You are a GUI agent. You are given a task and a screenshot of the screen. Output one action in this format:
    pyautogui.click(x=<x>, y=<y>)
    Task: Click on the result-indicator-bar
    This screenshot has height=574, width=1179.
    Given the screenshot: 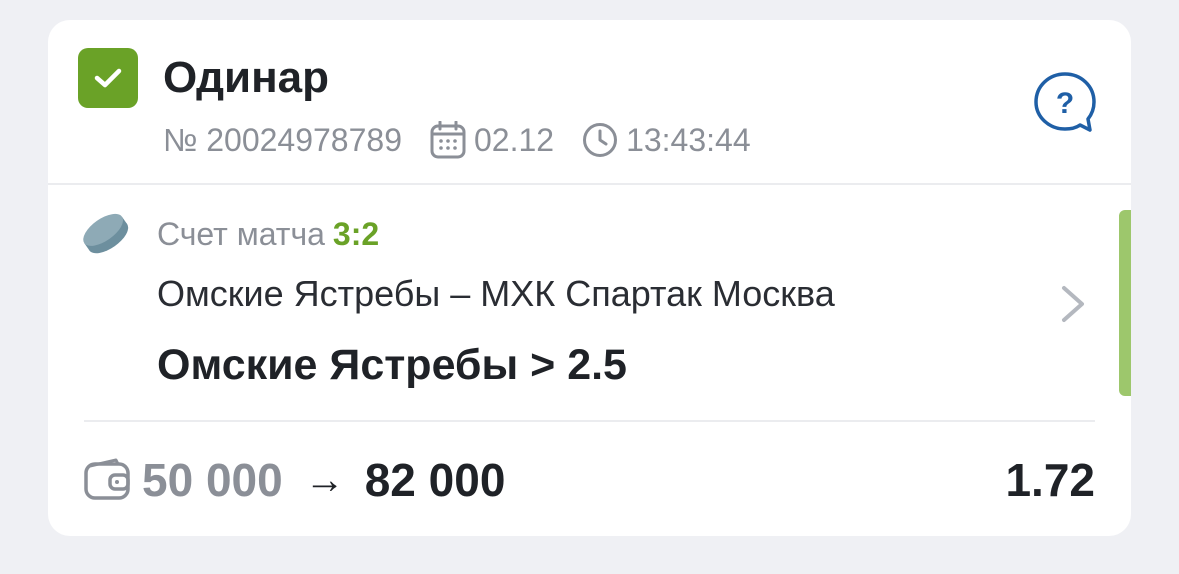 What is the action you would take?
    pyautogui.click(x=1125, y=303)
    